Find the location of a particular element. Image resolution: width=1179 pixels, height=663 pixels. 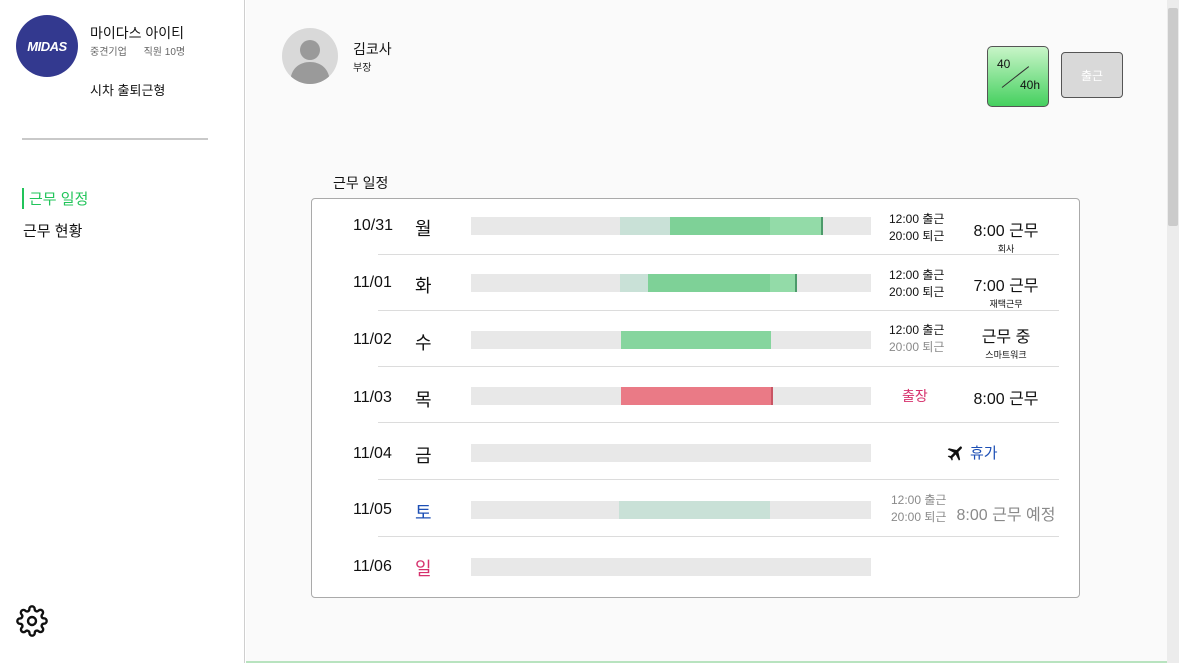

row-date: 11/02 is located at coordinates (372, 339).